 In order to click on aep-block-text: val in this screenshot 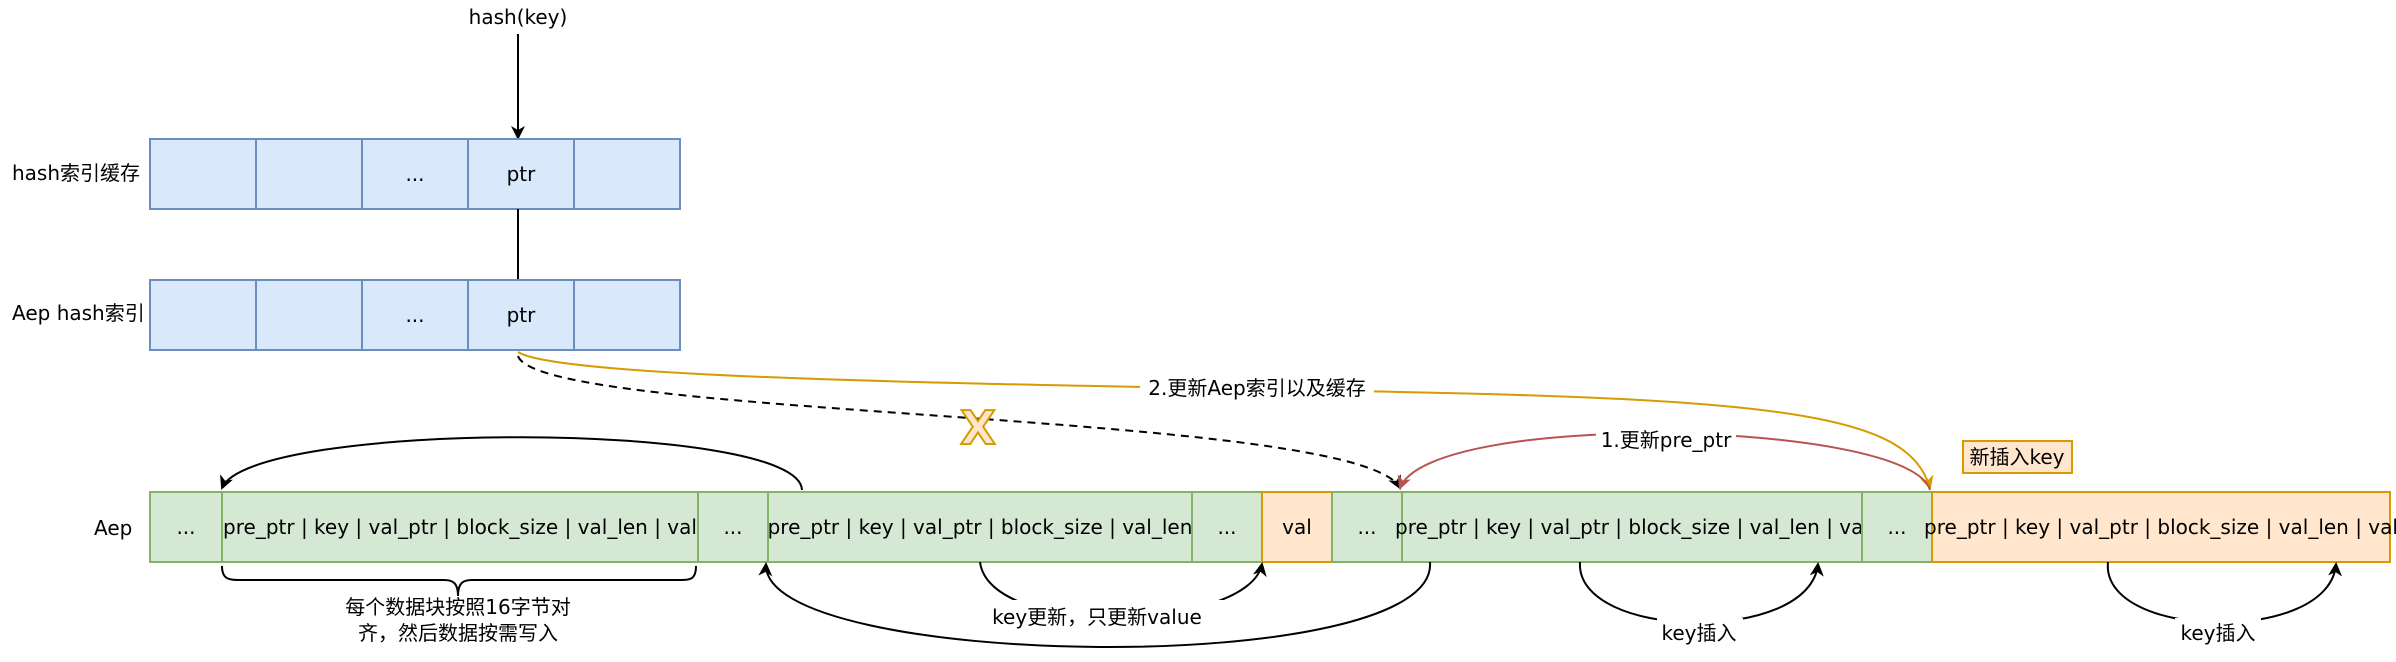, I will do `click(1297, 527)`.